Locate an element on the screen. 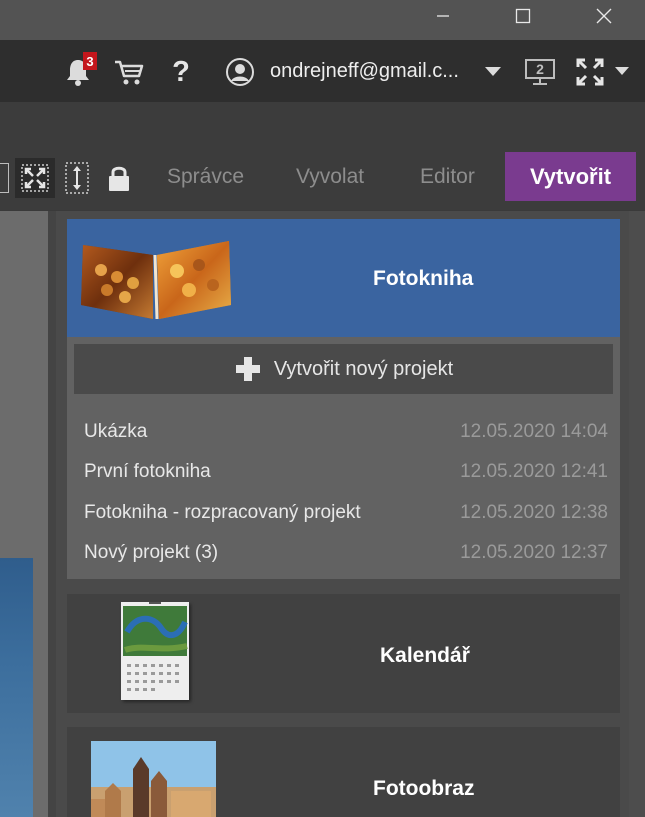 This screenshot has width=645, height=817. fullscreen-icon is located at coordinates (590, 72).